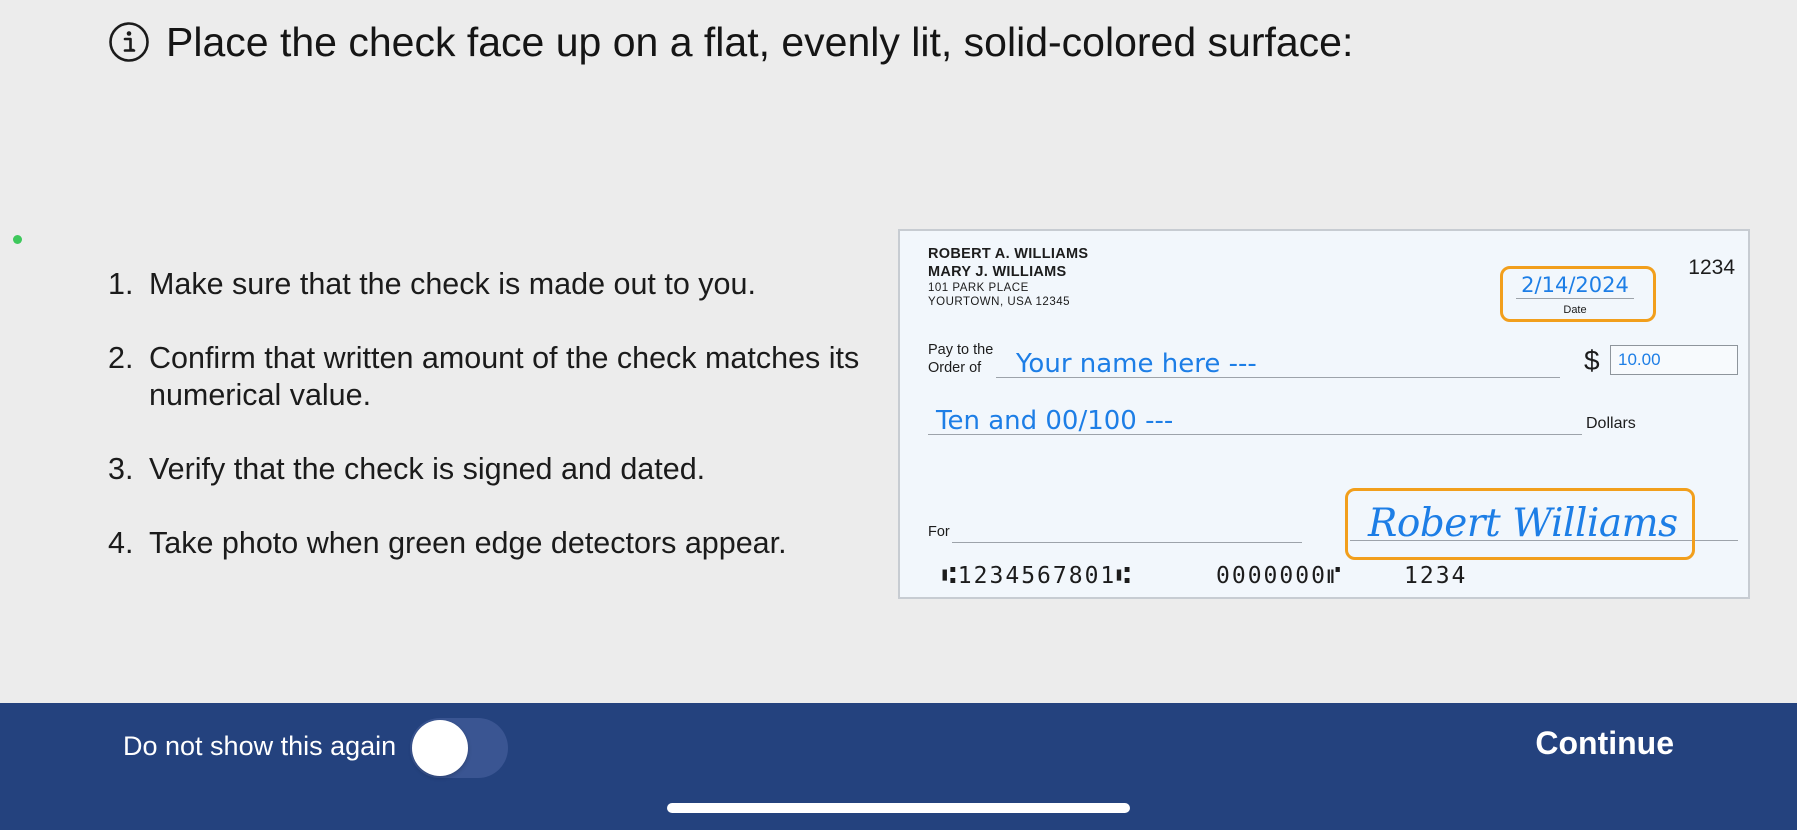 The image size is (1797, 830). Describe the element at coordinates (1136, 364) in the screenshot. I see `payee-value: Your name here ---` at that location.